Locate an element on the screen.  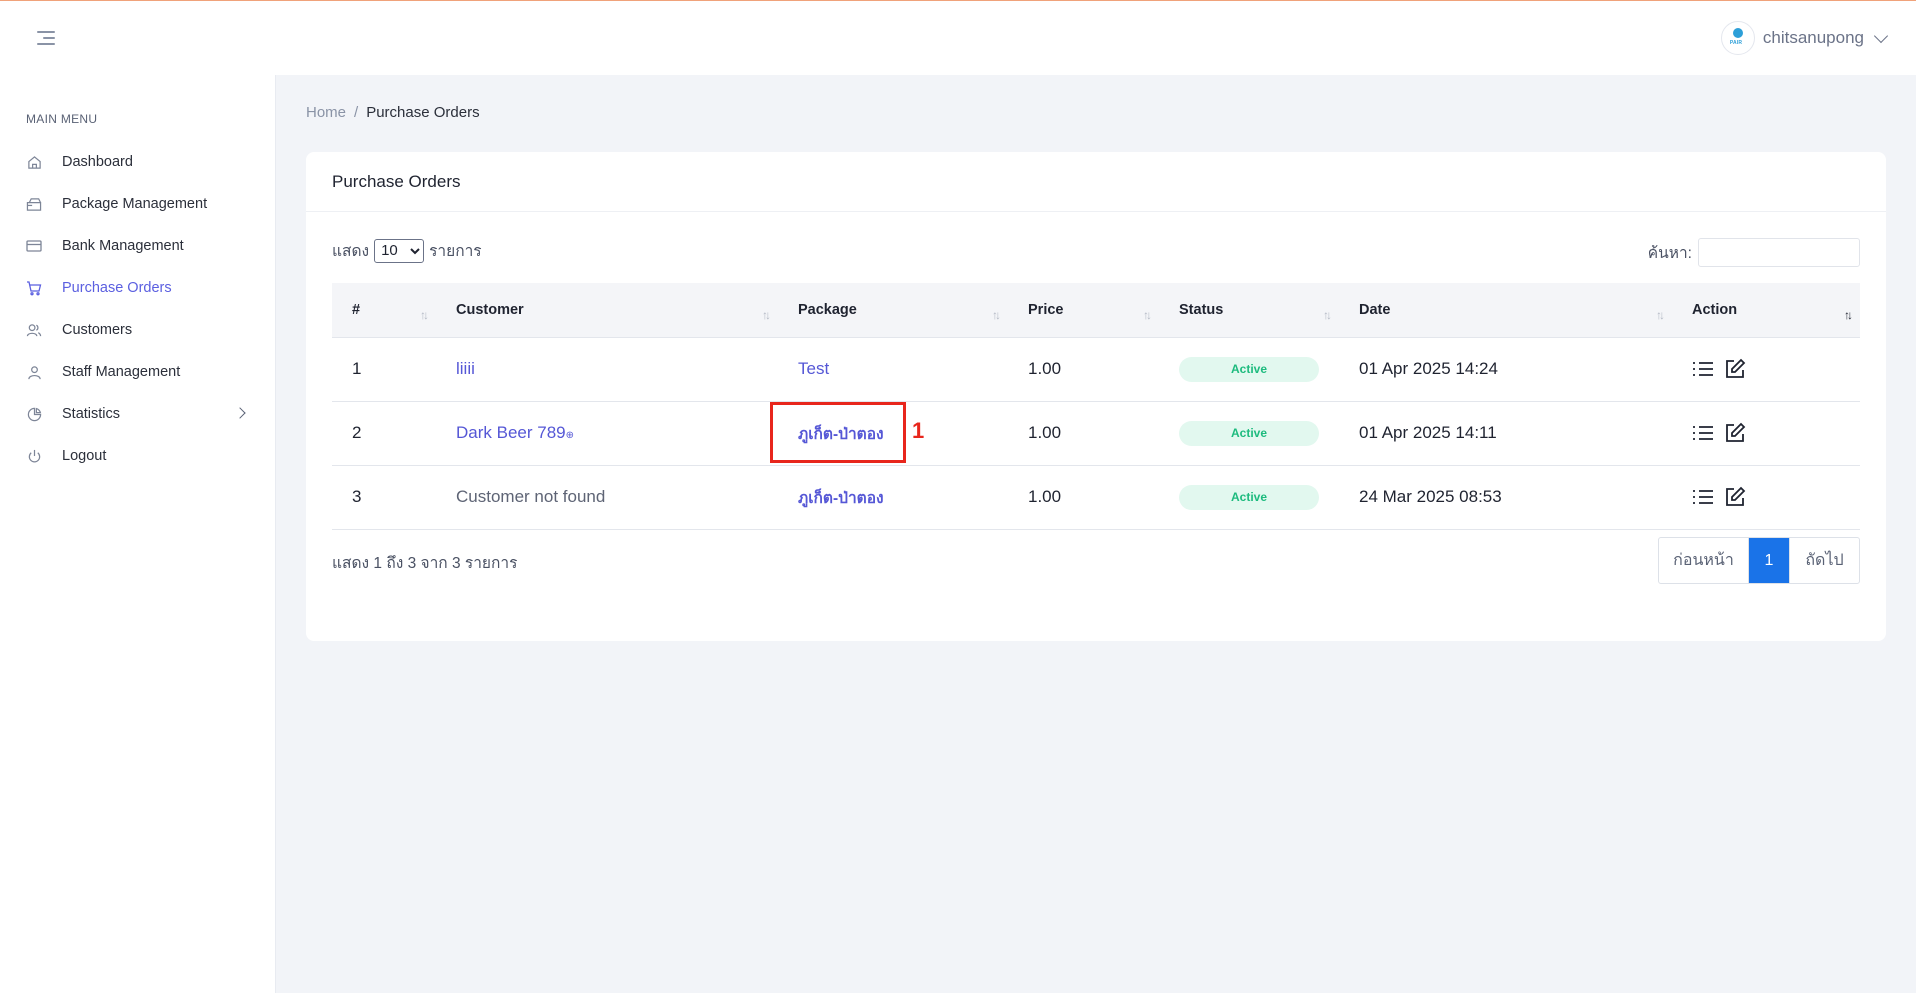
length-suffix: รายการ is located at coordinates (455, 251).